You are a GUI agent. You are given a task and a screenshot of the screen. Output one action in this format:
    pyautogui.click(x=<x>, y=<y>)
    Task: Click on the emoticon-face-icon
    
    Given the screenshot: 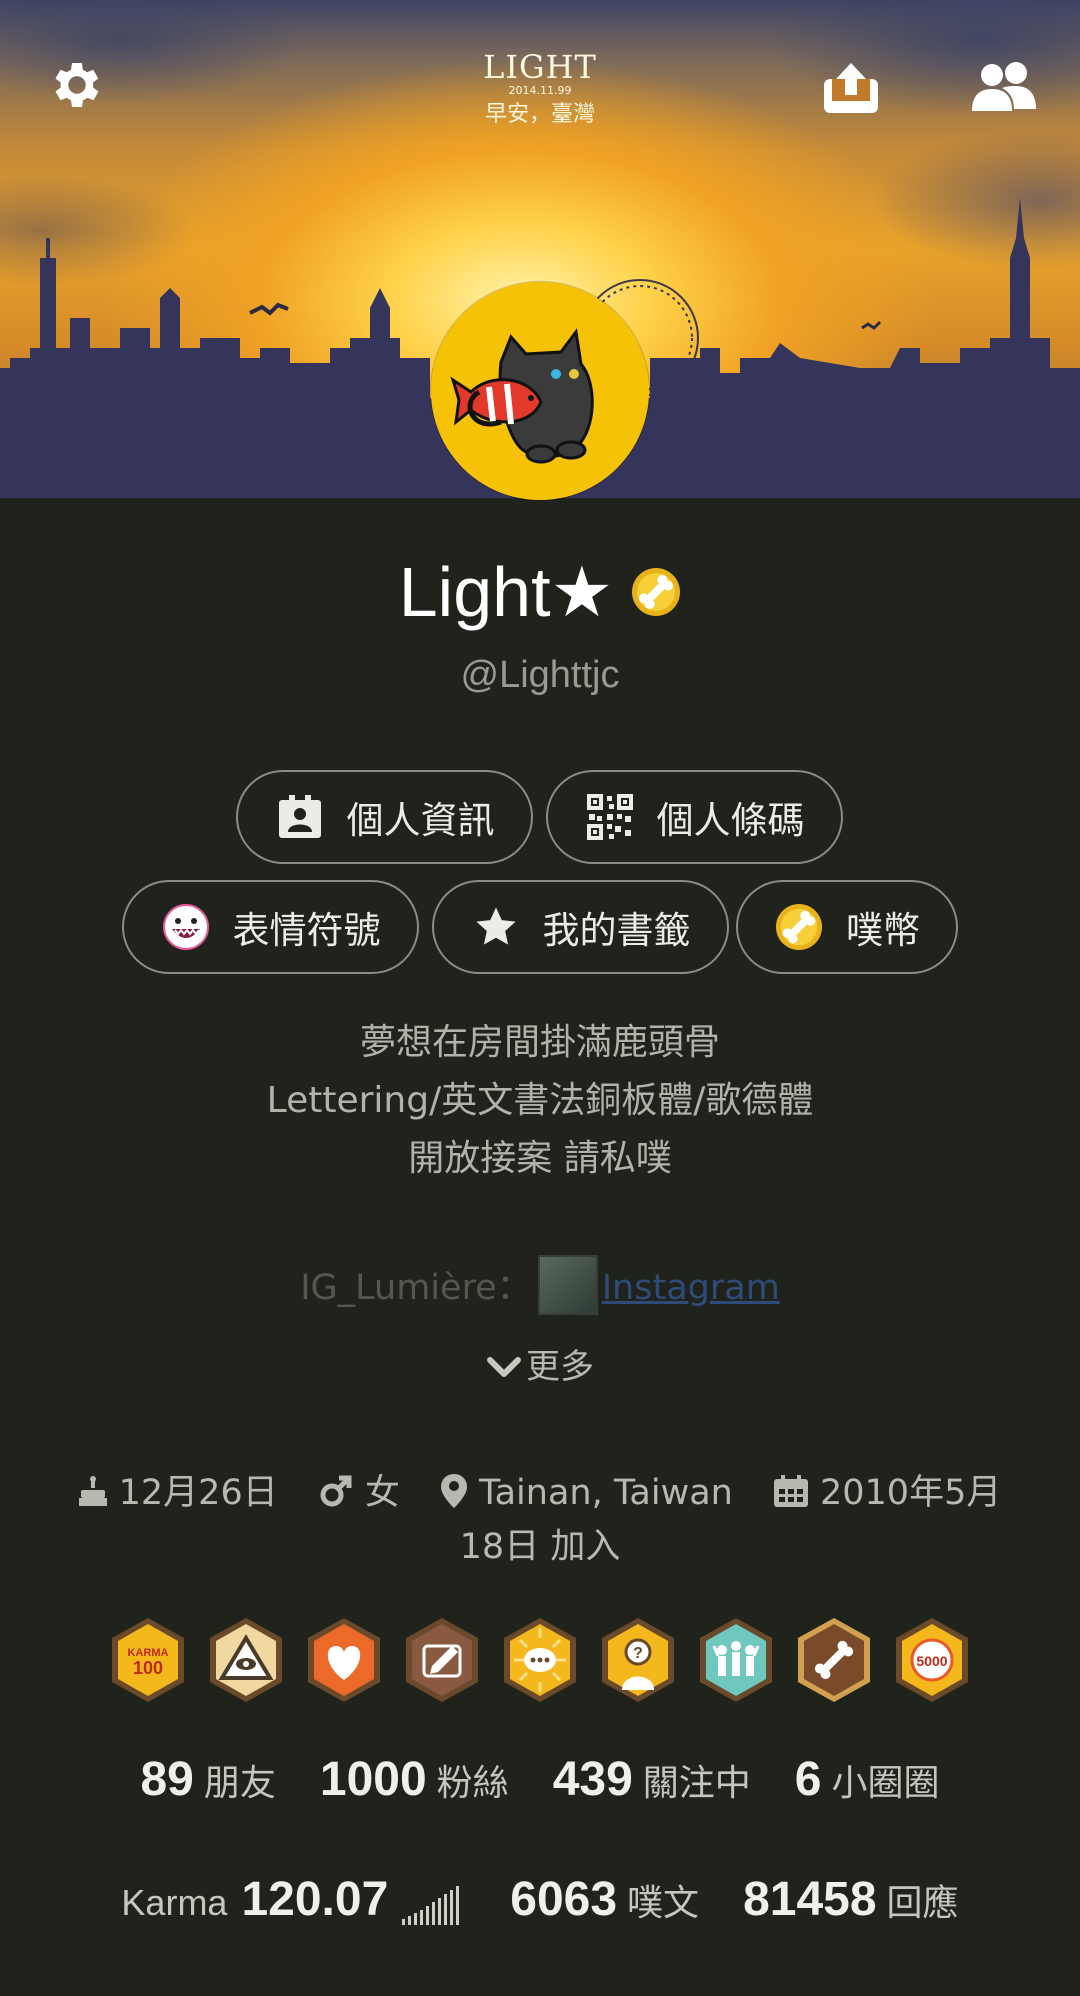 What is the action you would take?
    pyautogui.click(x=186, y=927)
    